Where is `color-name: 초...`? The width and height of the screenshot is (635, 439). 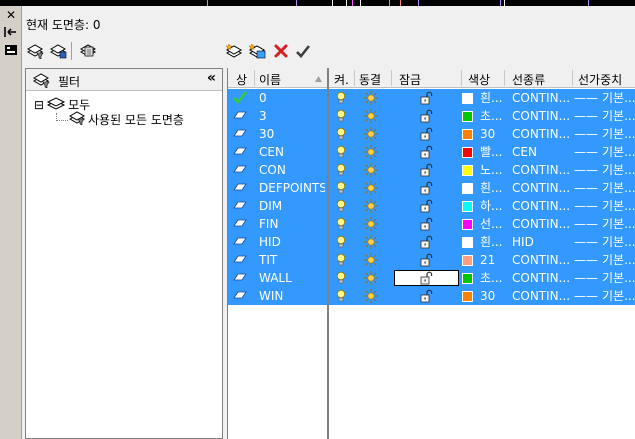
color-name: 초... is located at coordinates (492, 278).